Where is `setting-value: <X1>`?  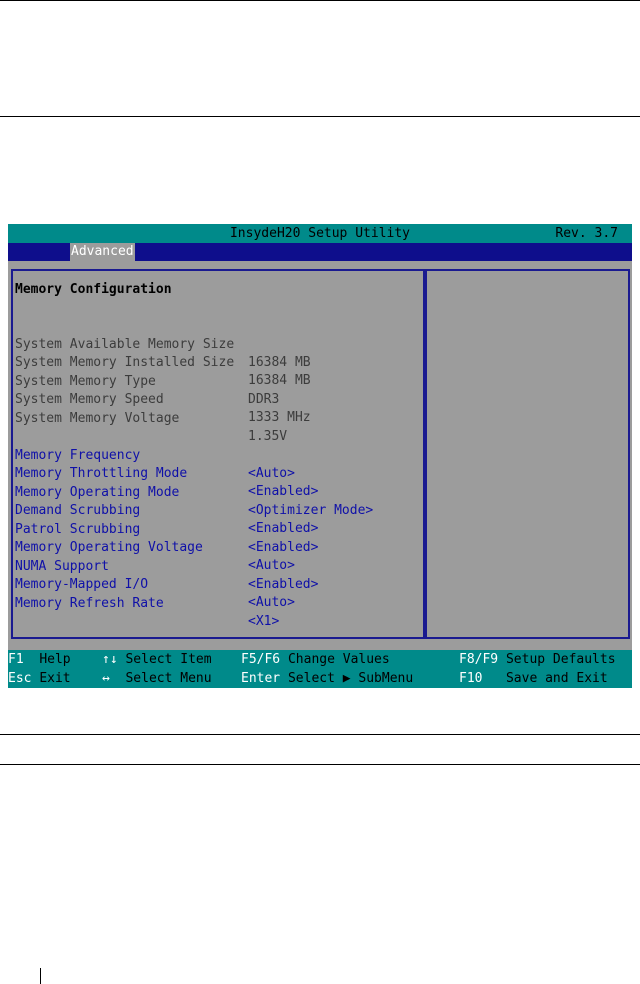
setting-value: <X1> is located at coordinates (263, 622).